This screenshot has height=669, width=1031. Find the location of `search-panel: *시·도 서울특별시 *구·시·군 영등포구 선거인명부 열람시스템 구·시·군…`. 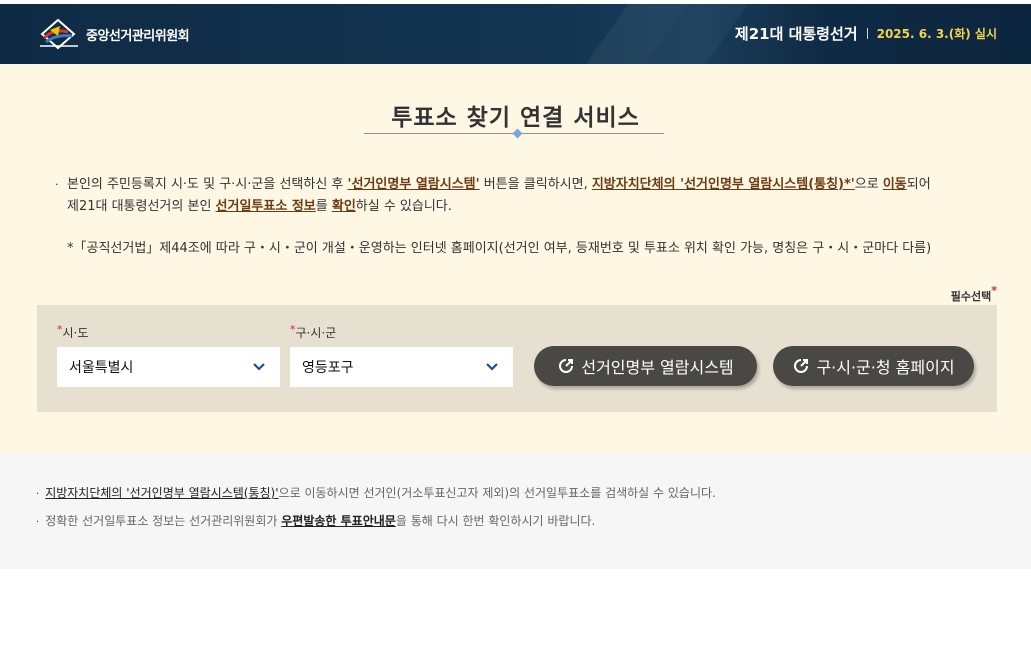

search-panel: *시·도 서울특별시 *구·시·군 영등포구 선거인명부 열람시스템 구·시·군… is located at coordinates (517, 358).